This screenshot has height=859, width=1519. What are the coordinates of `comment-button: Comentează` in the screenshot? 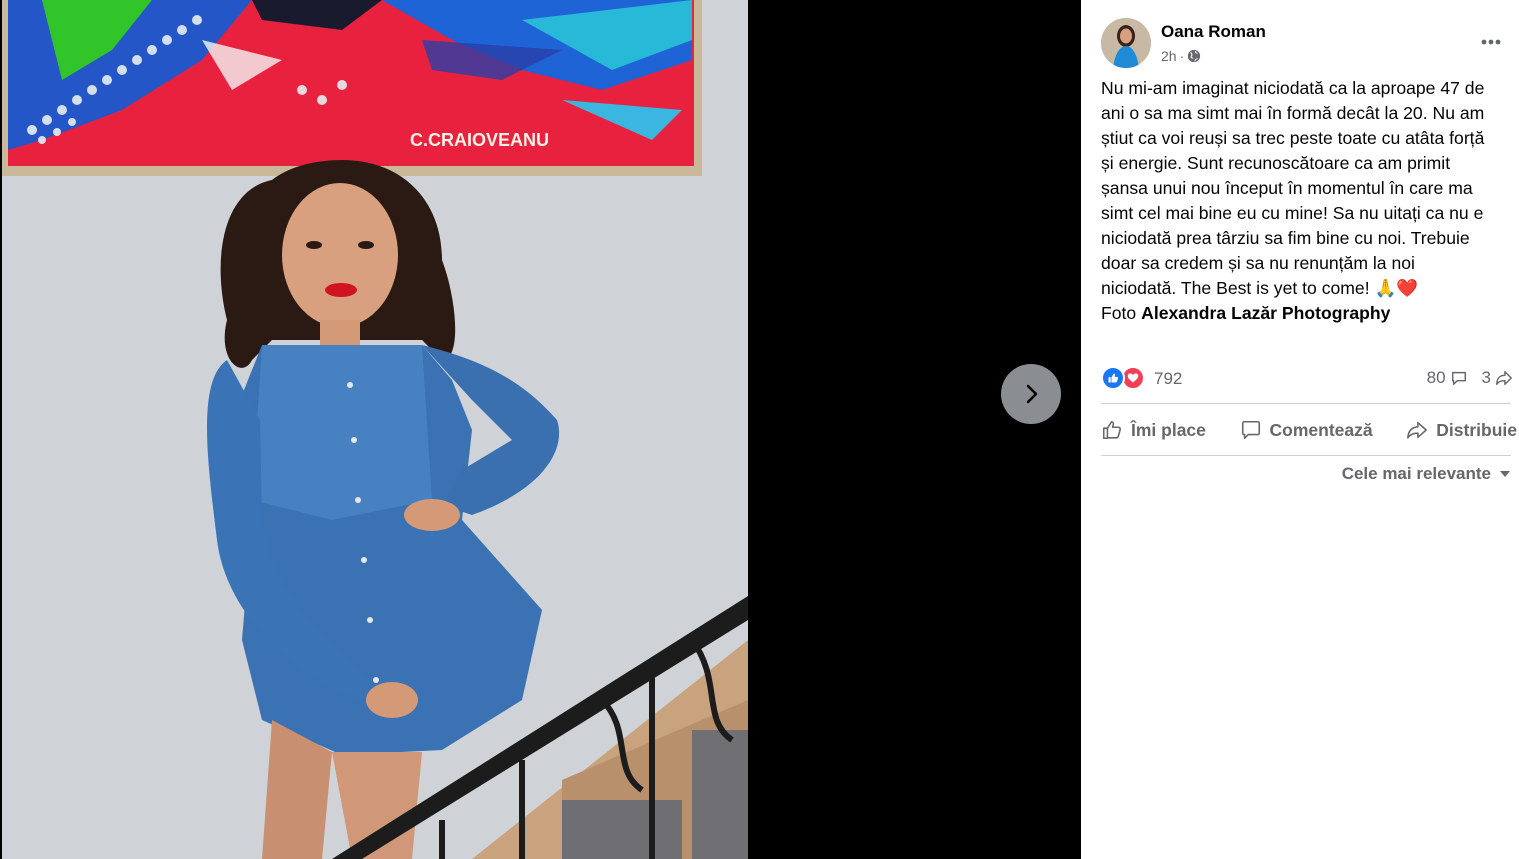 It's located at (1306, 430).